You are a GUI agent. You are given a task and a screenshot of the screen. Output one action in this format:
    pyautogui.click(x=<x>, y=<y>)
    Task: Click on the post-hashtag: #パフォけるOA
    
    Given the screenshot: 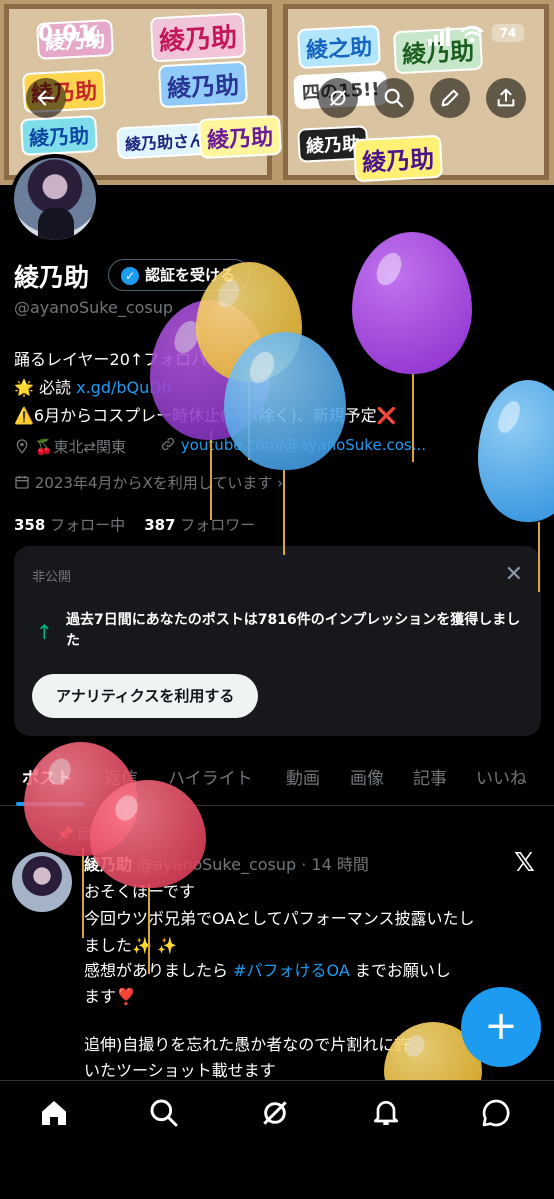 What is the action you would take?
    pyautogui.click(x=291, y=970)
    